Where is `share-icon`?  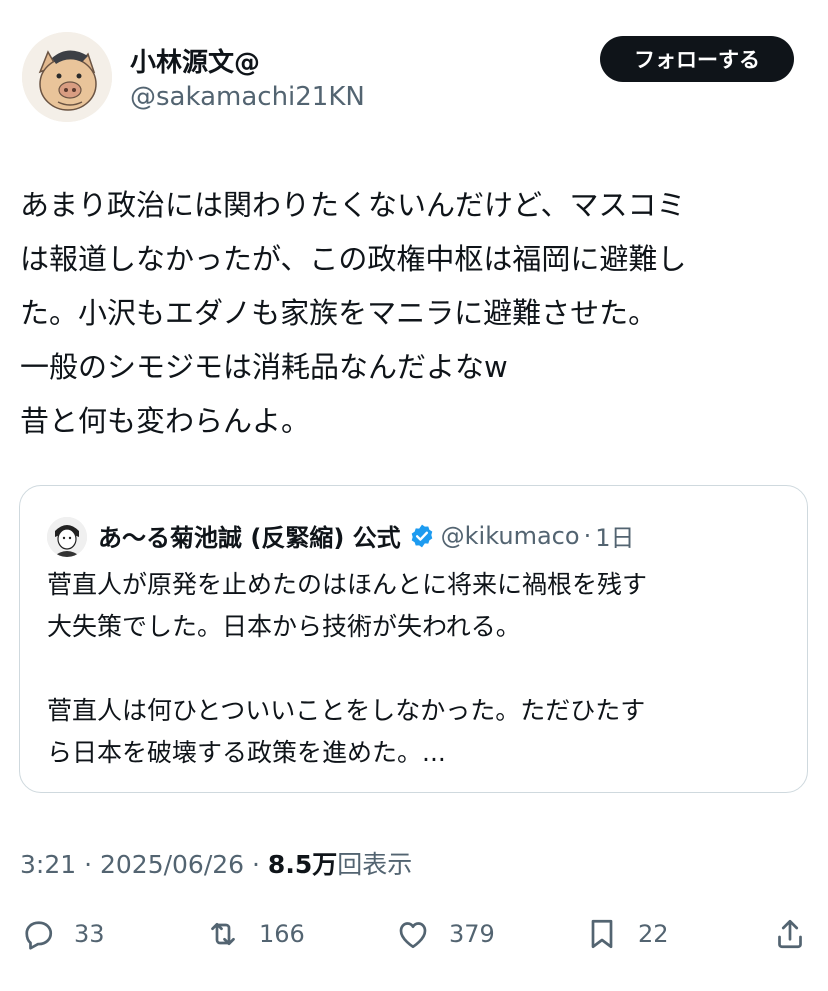 share-icon is located at coordinates (790, 934).